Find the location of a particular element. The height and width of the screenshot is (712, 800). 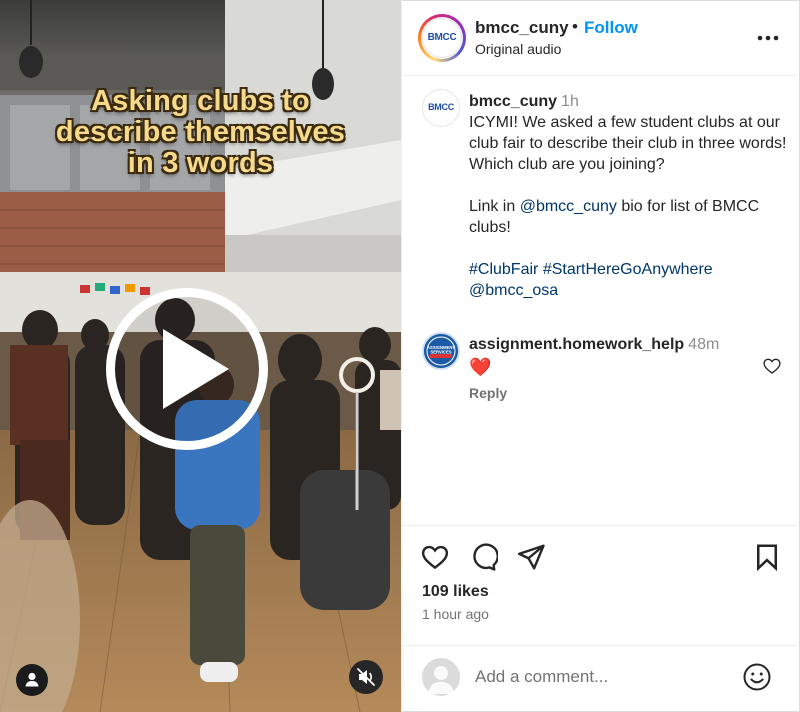

add-comment-bar is located at coordinates (601, 678).